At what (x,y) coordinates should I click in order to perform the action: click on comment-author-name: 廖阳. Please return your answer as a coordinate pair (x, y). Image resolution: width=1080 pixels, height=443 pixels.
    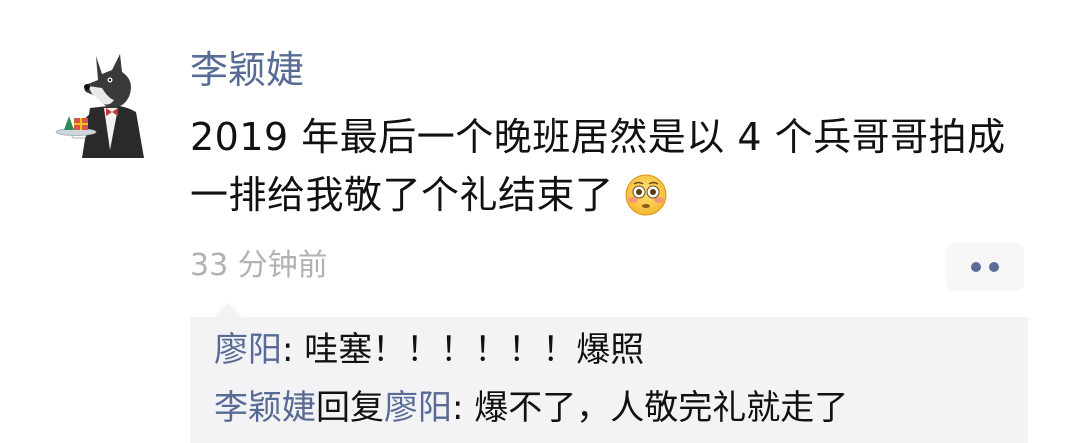
    Looking at the image, I should click on (248, 350).